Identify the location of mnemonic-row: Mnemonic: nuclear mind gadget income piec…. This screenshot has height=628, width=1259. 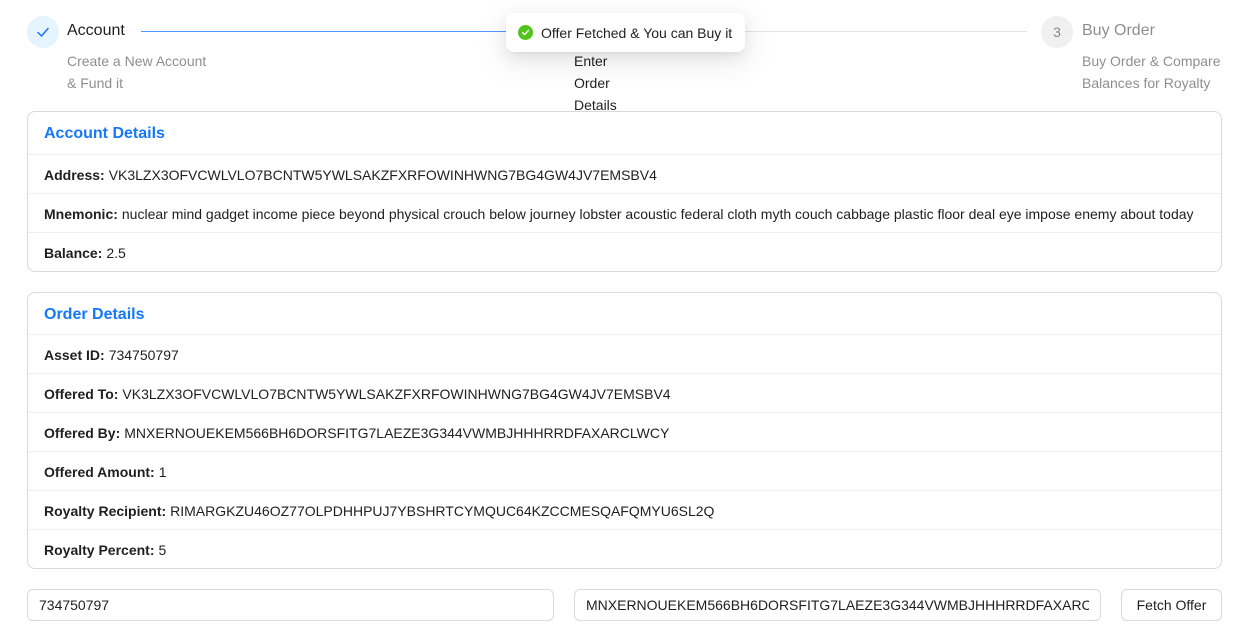
(624, 213).